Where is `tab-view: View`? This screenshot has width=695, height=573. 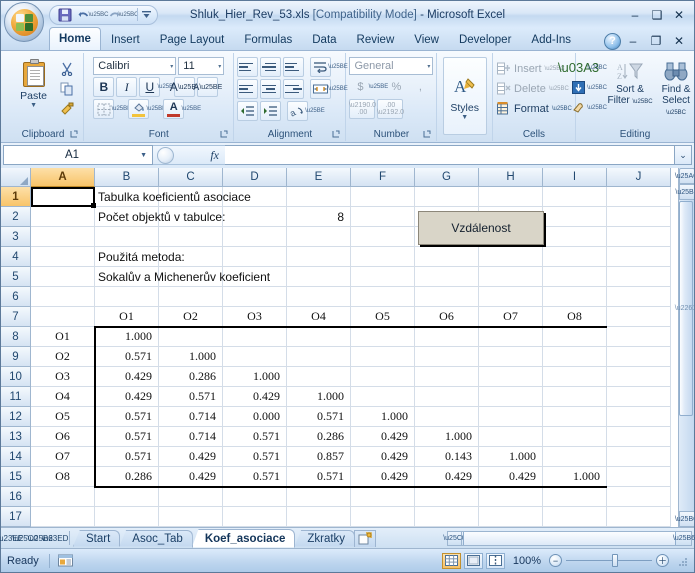 tab-view: View is located at coordinates (426, 39).